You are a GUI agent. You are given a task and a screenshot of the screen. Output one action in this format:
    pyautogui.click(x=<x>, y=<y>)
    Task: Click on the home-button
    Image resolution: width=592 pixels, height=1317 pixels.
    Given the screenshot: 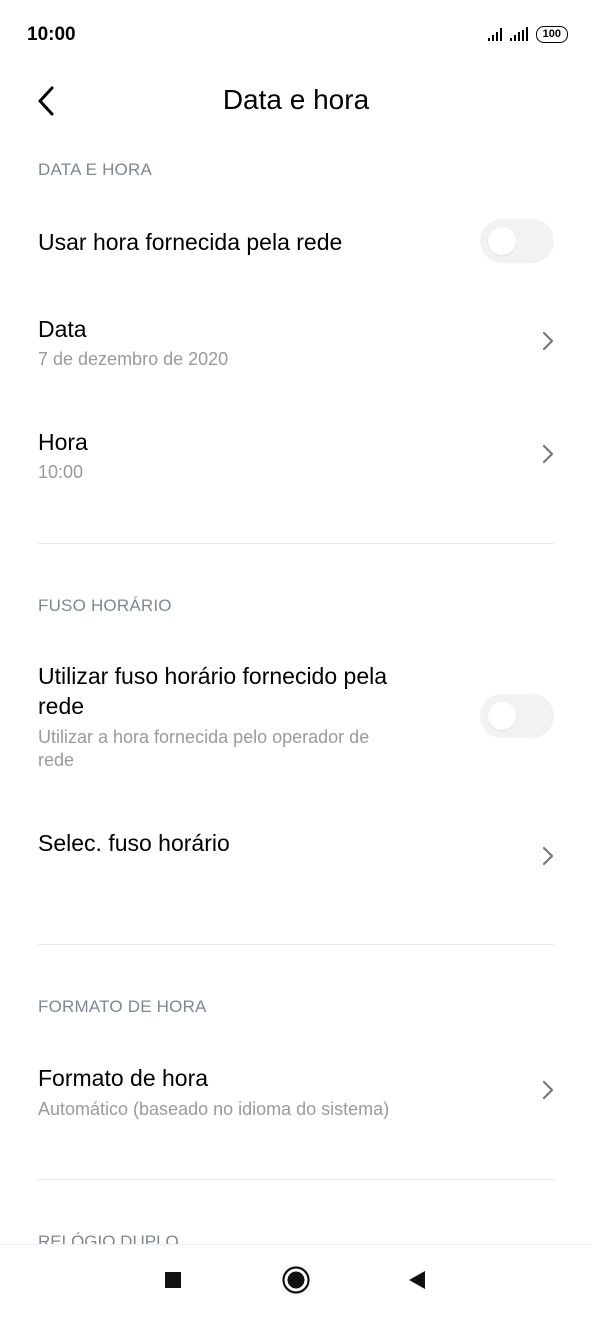 What is the action you would take?
    pyautogui.click(x=296, y=1280)
    